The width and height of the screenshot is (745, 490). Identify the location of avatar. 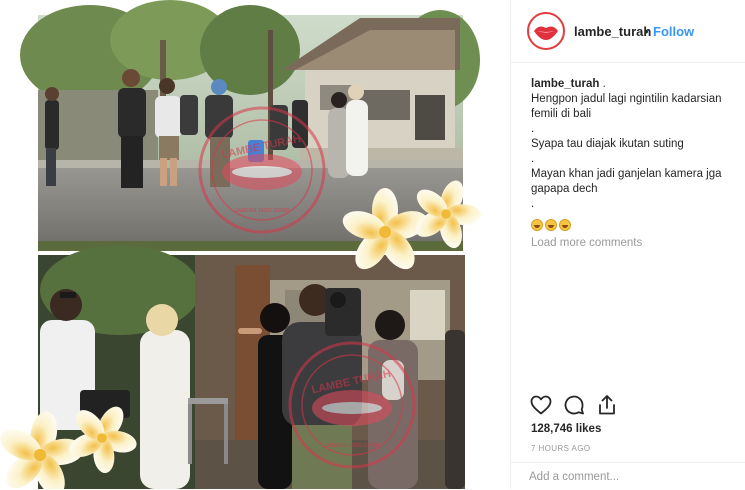
(546, 31).